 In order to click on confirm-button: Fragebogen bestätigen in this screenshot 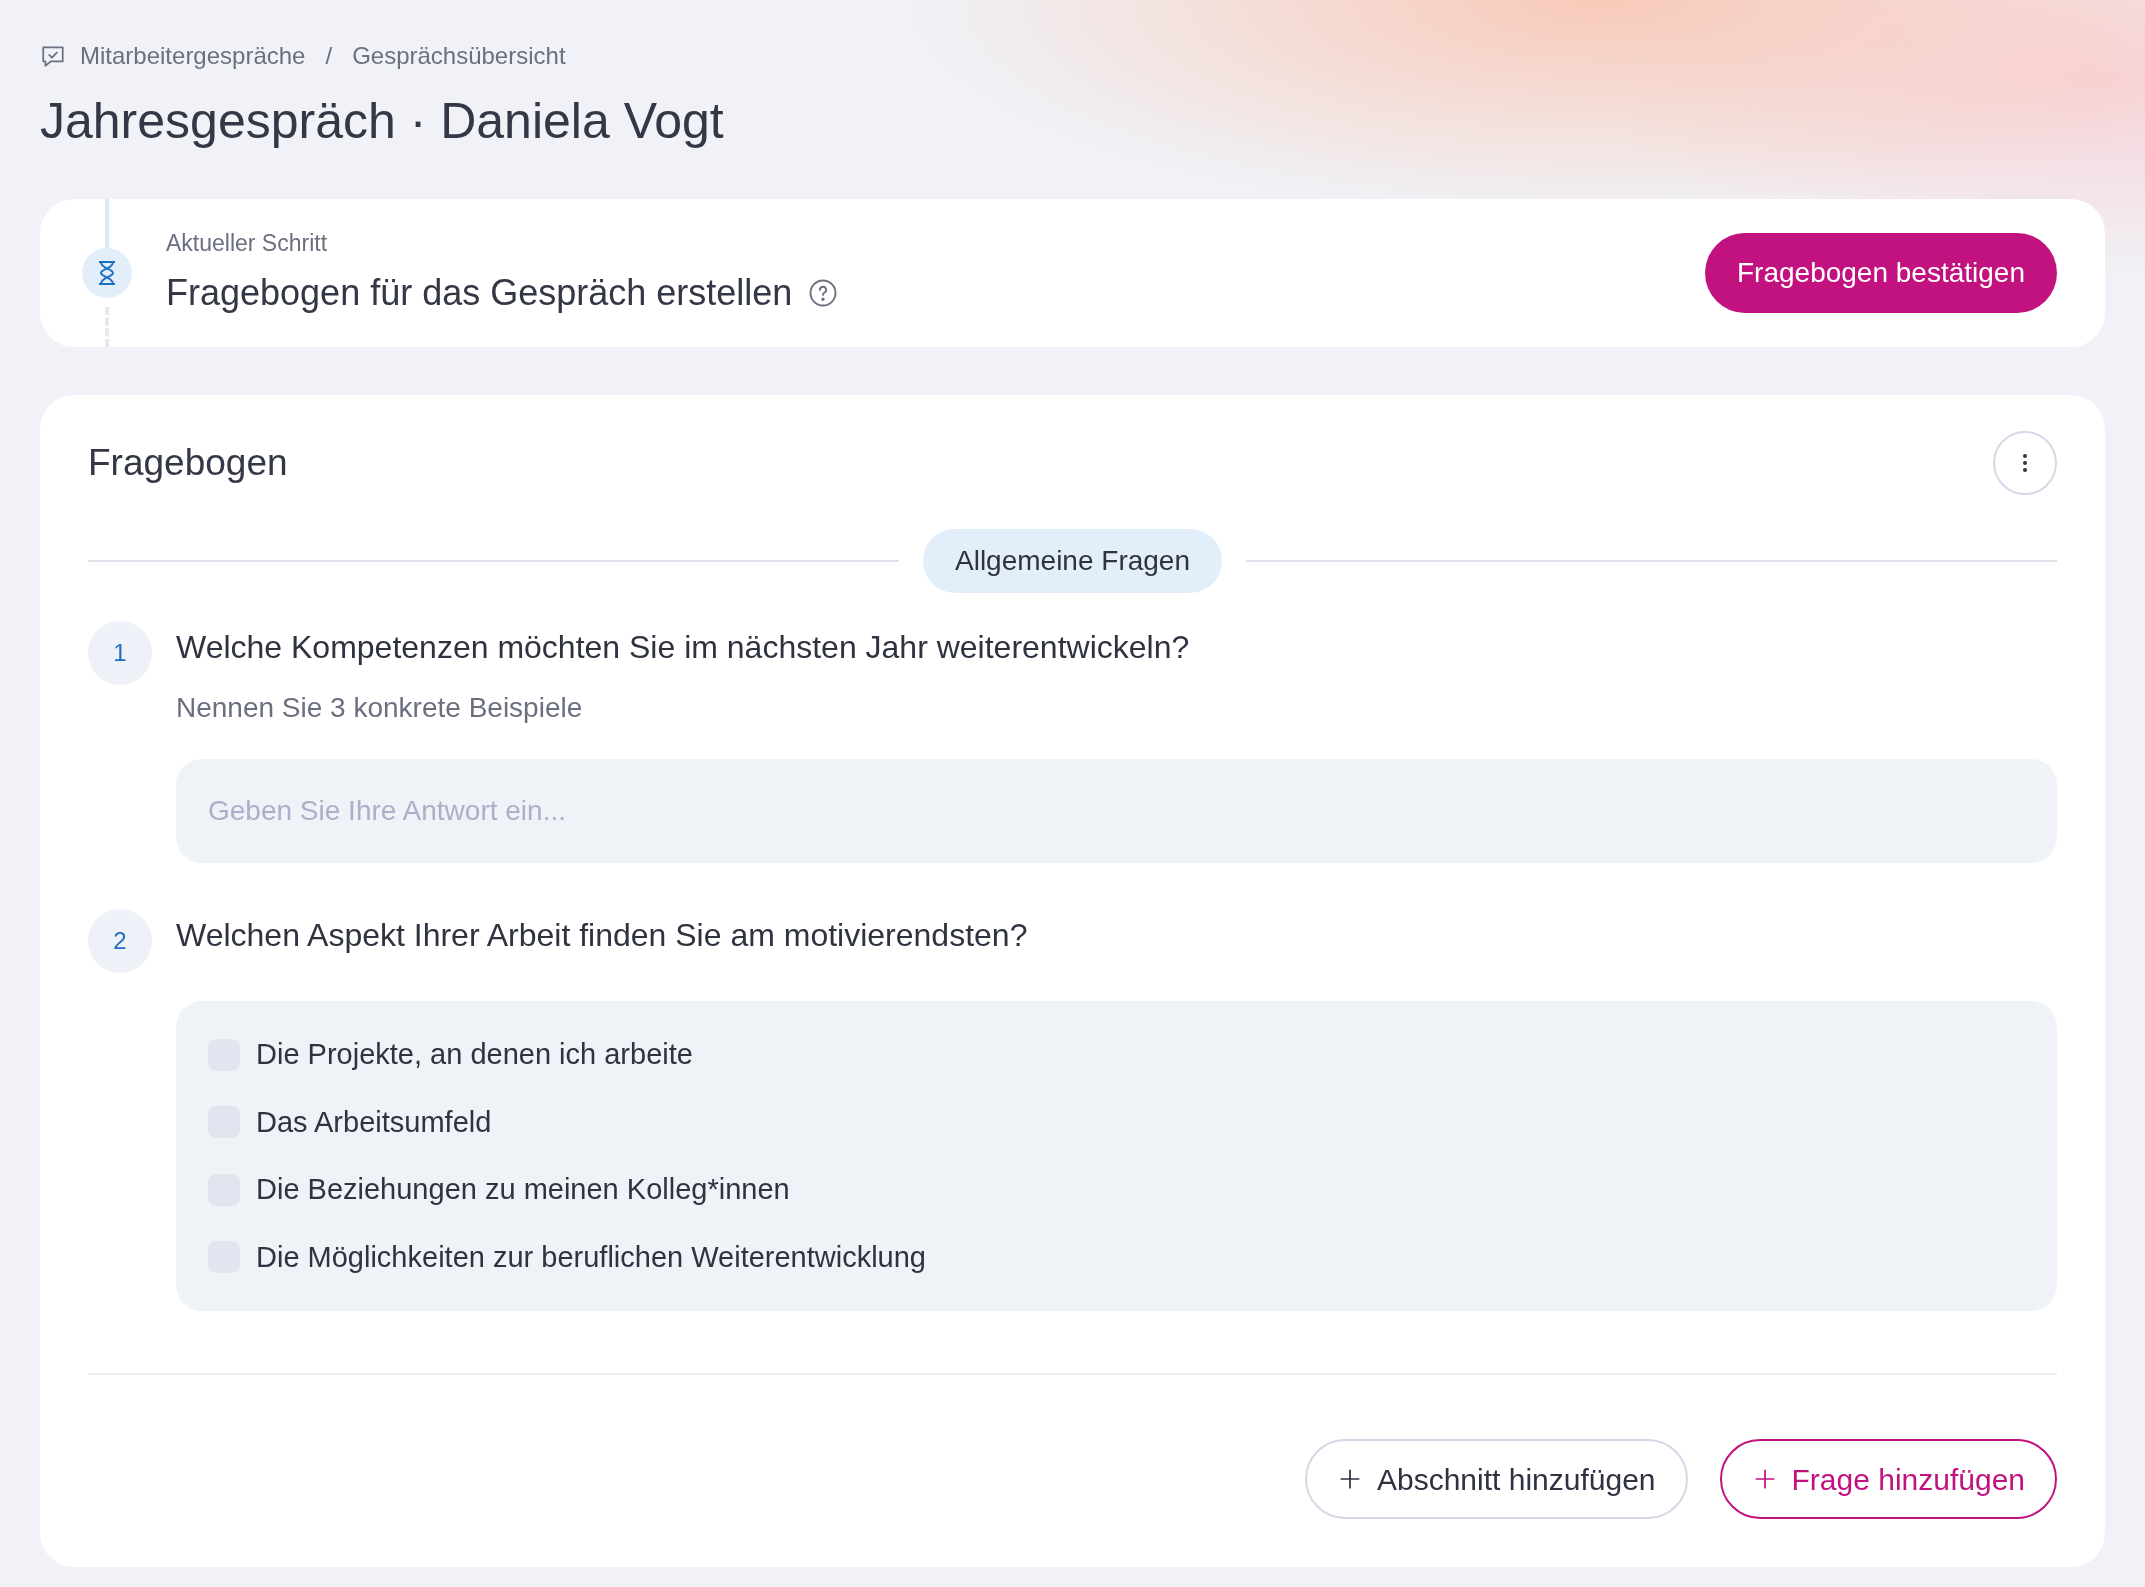, I will do `click(1881, 273)`.